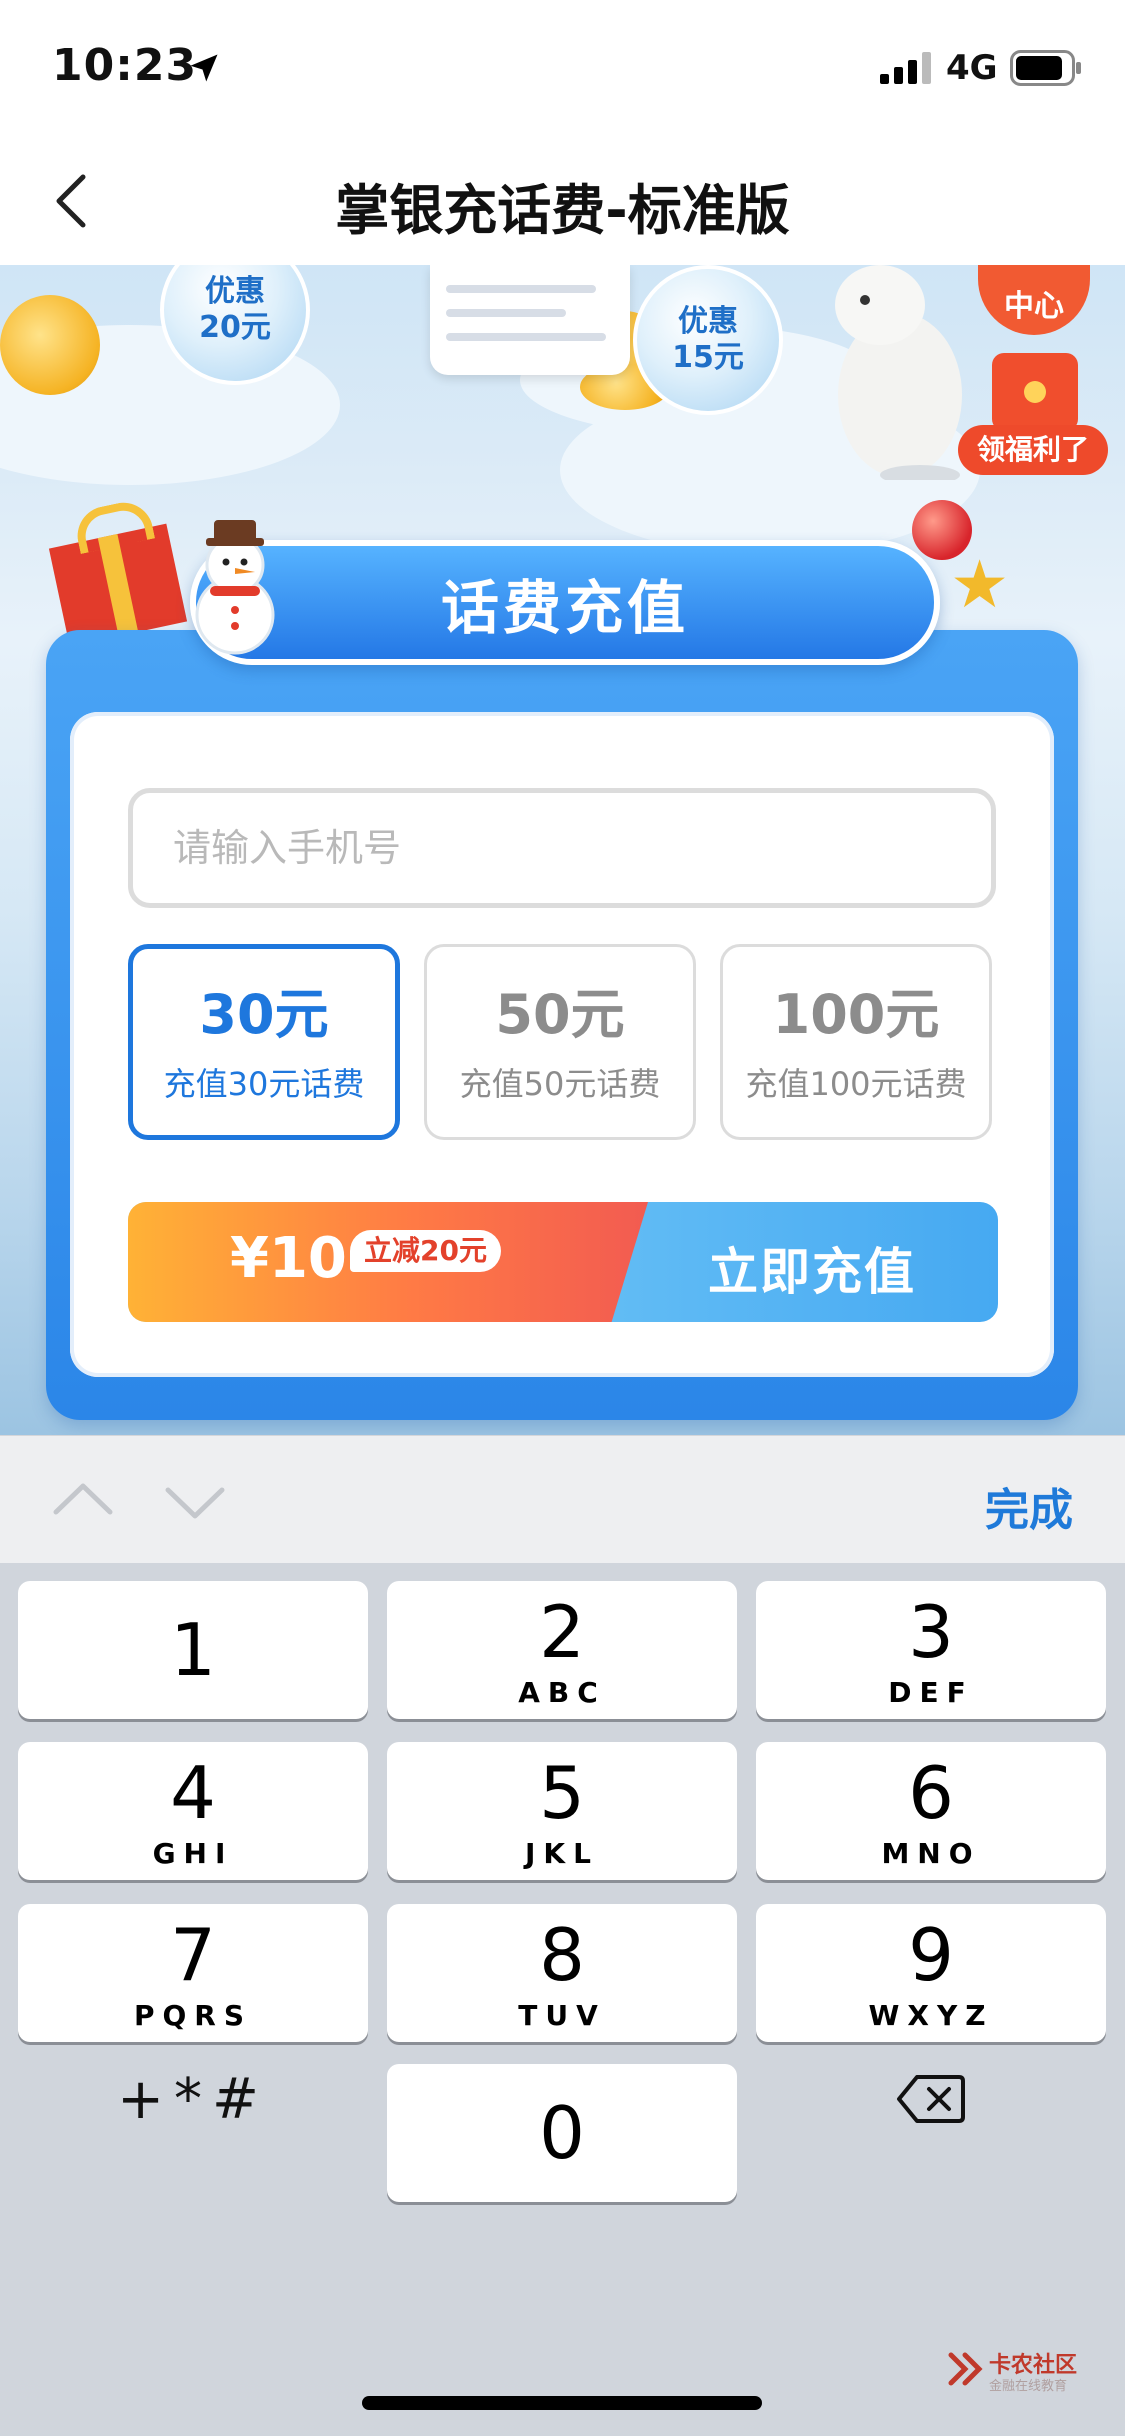  I want to click on option-30: 30元 充值30元话费, so click(264, 1042).